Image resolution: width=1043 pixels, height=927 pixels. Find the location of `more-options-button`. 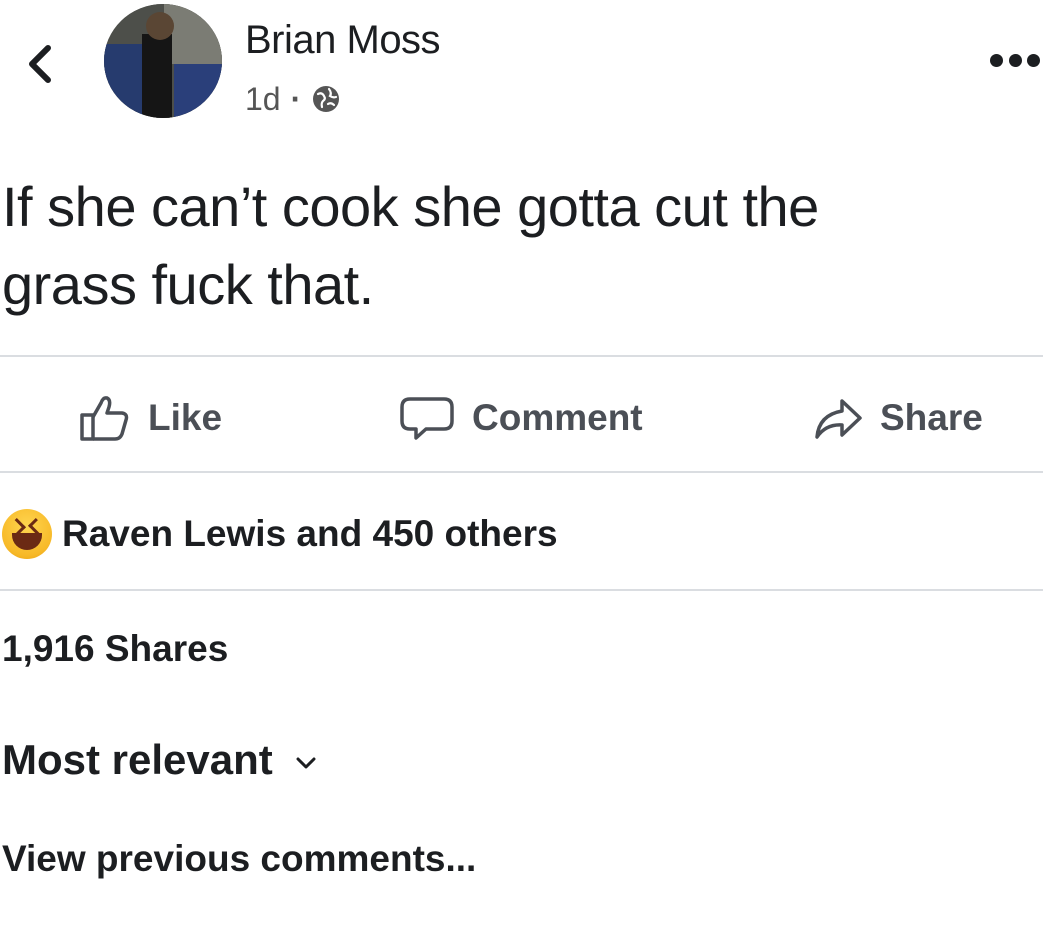

more-options-button is located at coordinates (1015, 60).